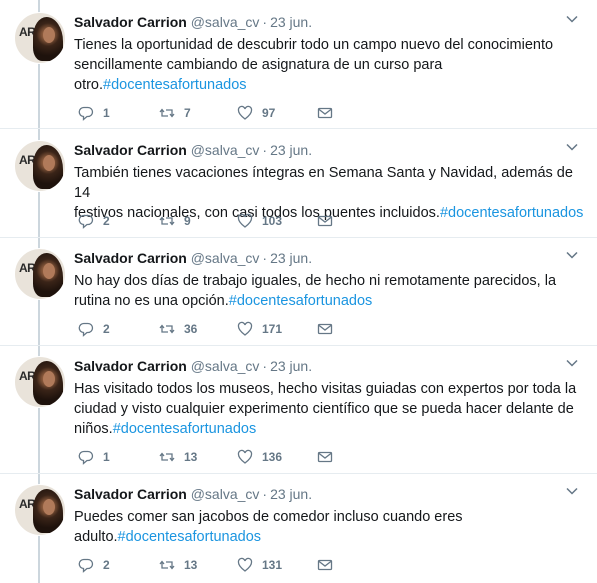  Describe the element at coordinates (151, 301) in the screenshot. I see `tweet-text-line: rutina no es una opción.` at that location.